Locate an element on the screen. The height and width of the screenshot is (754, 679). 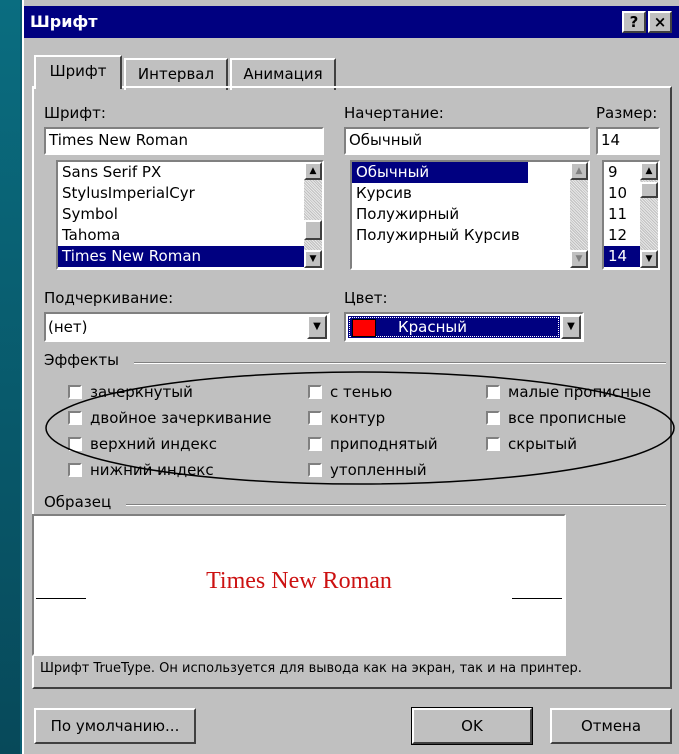
list-item-selected: Обычный is located at coordinates (440, 172).